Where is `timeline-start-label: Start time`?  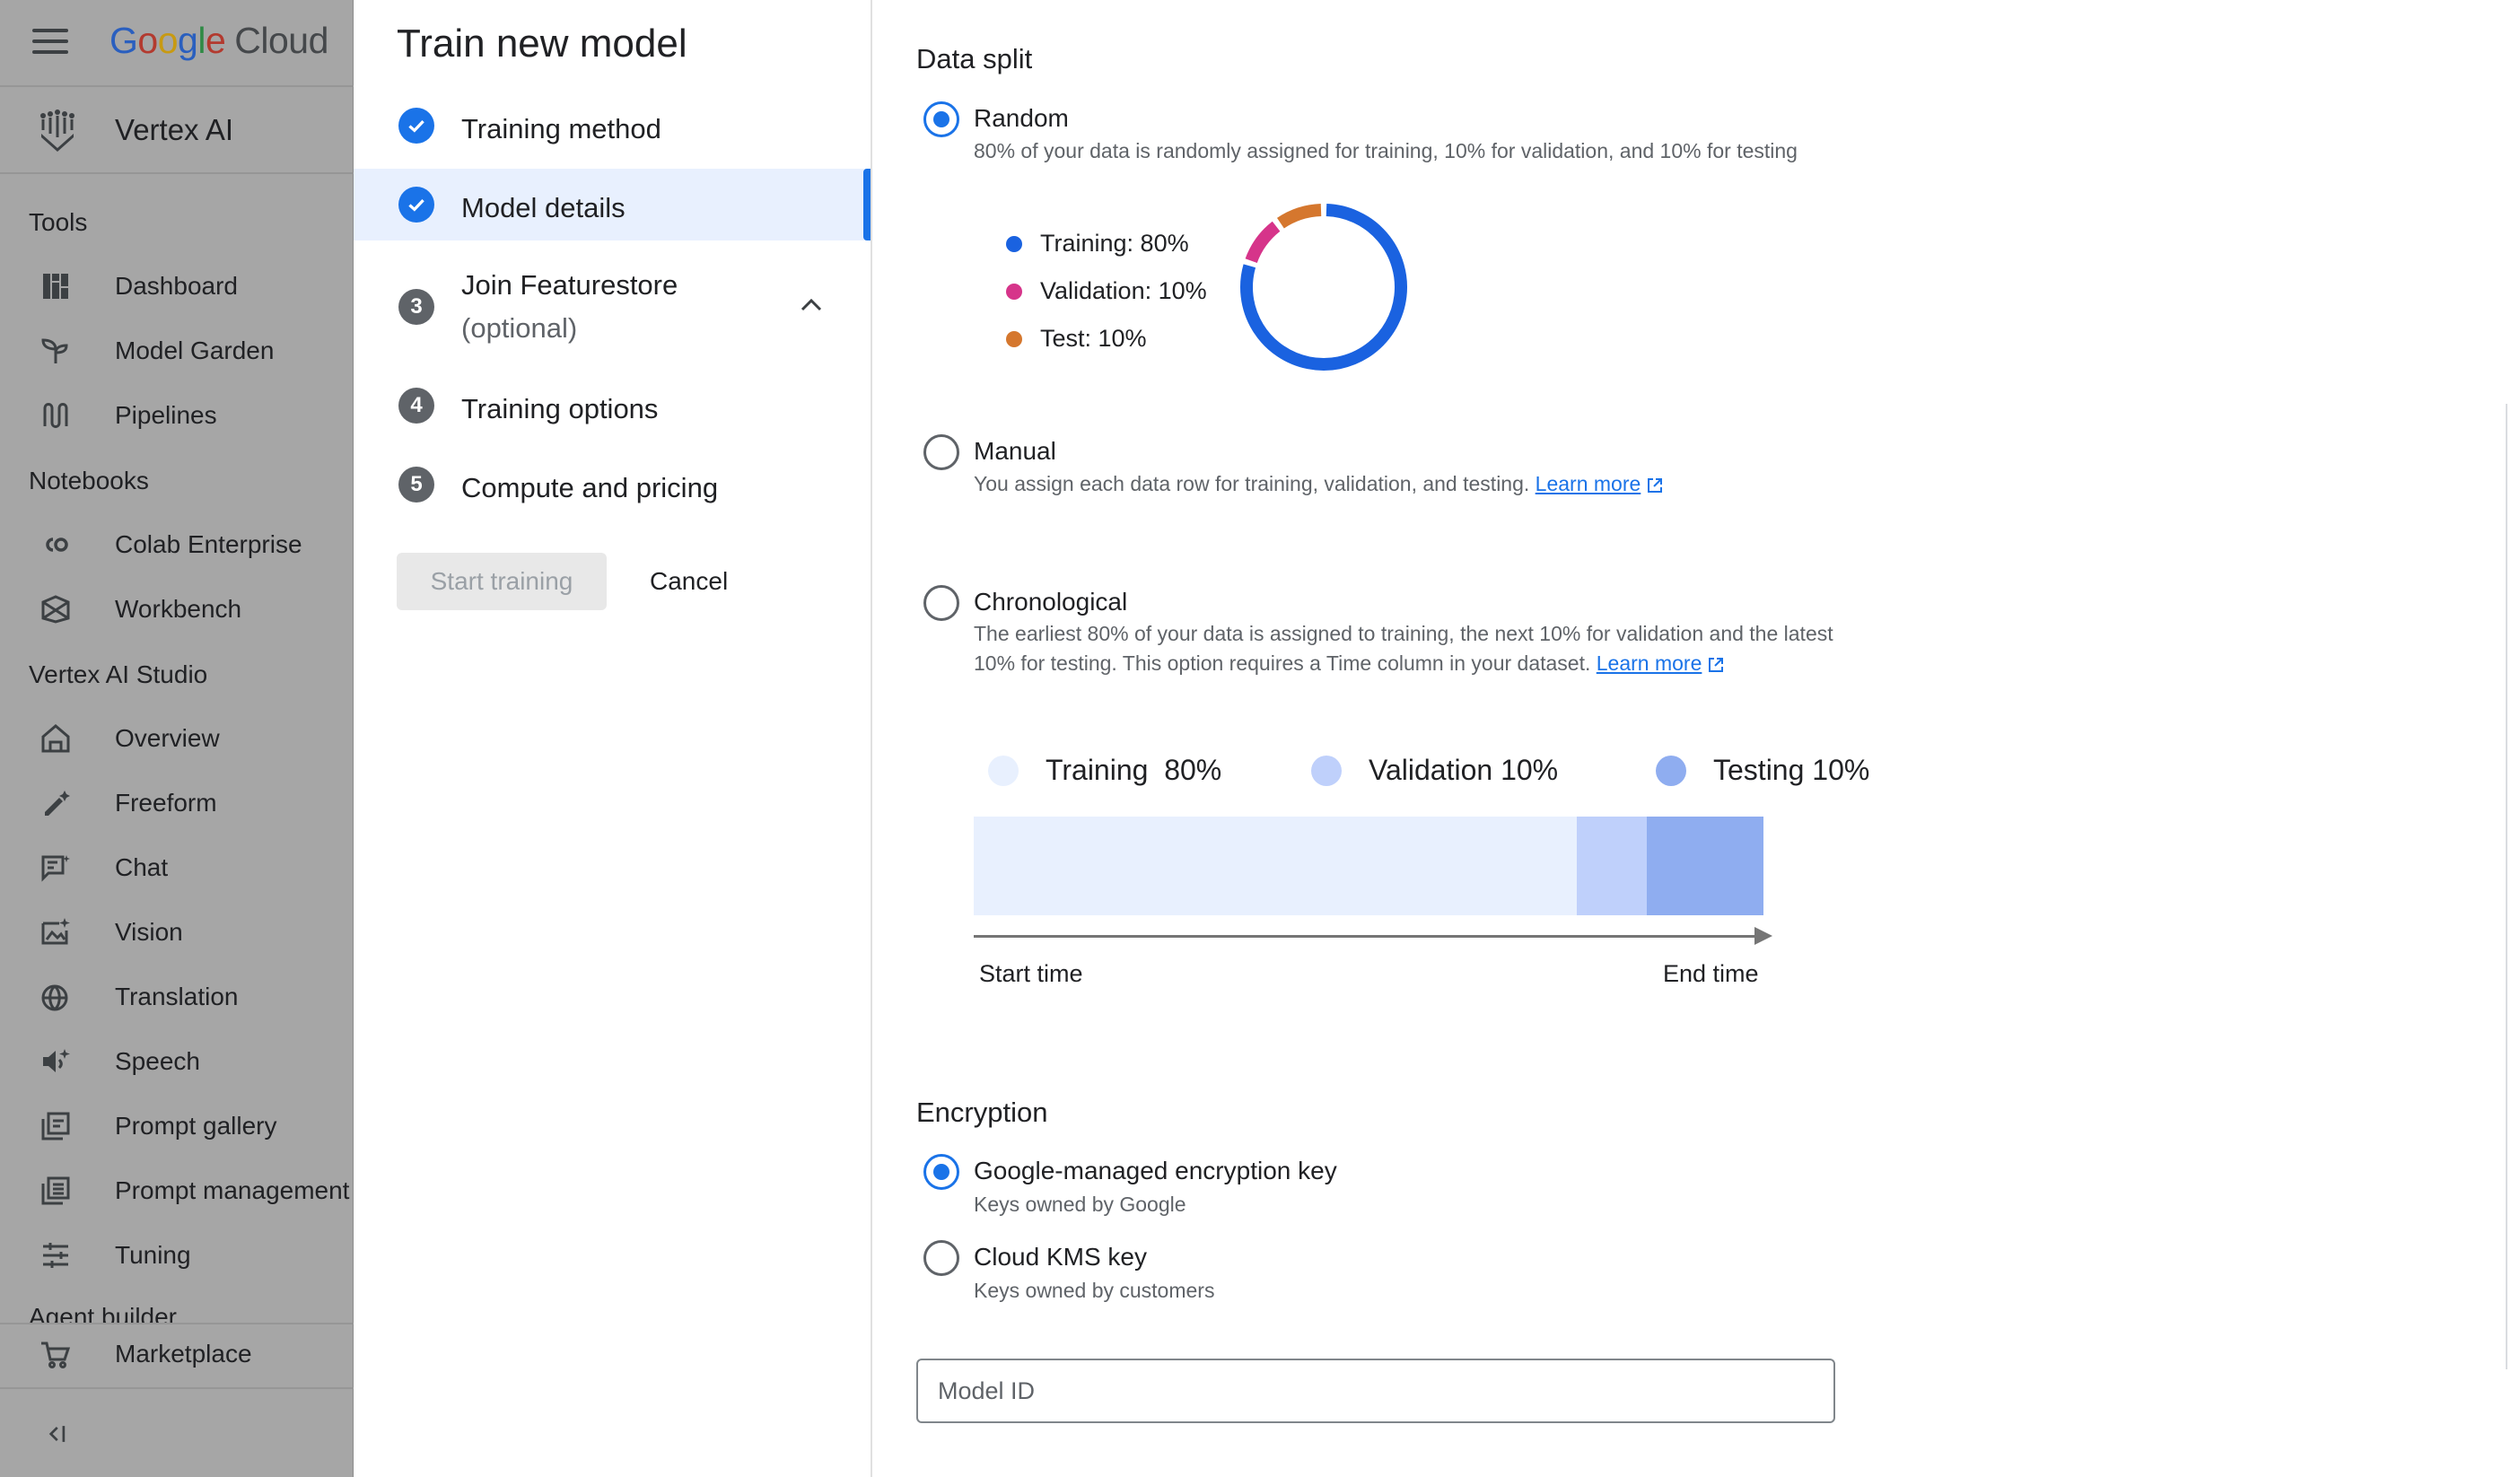 timeline-start-label: Start time is located at coordinates (1031, 974).